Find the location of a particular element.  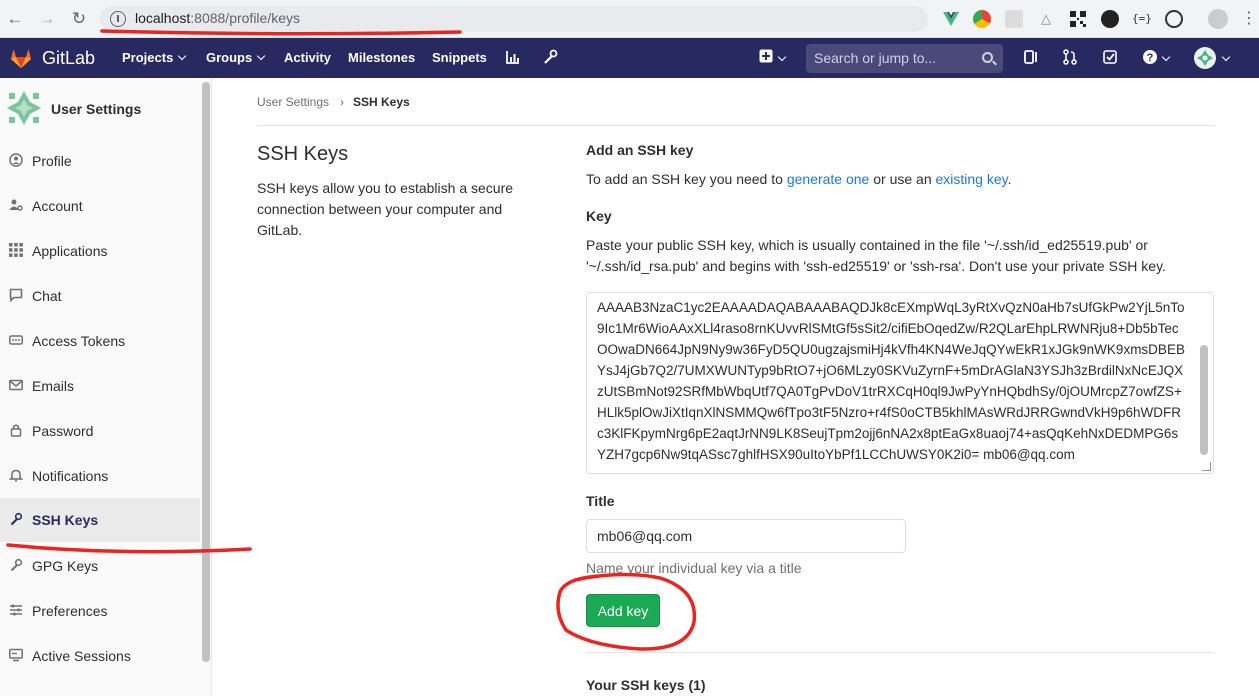

sidebar-item-label: Applications is located at coordinates (70, 251).